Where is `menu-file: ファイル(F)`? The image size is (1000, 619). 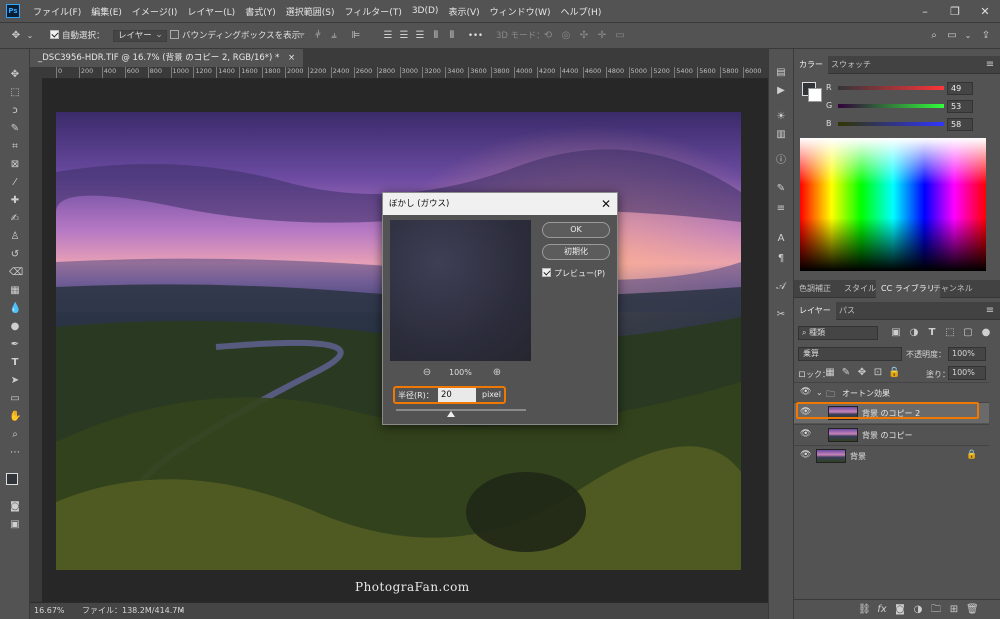 menu-file: ファイル(F) is located at coordinates (57, 11).